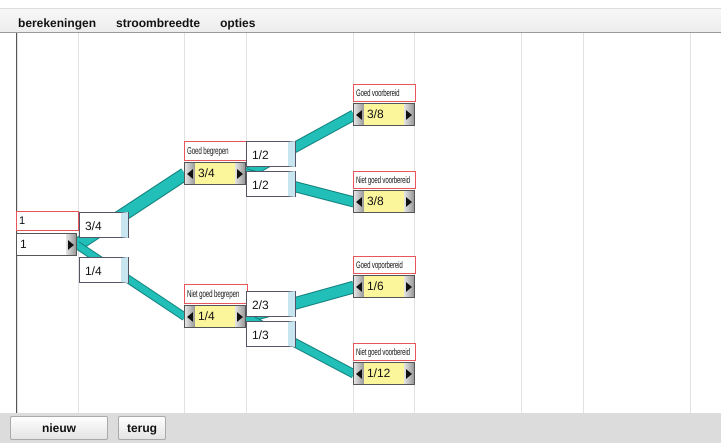 This screenshot has height=443, width=721. What do you see at coordinates (46, 244) in the screenshot?
I see `value-stepper: 1` at bounding box center [46, 244].